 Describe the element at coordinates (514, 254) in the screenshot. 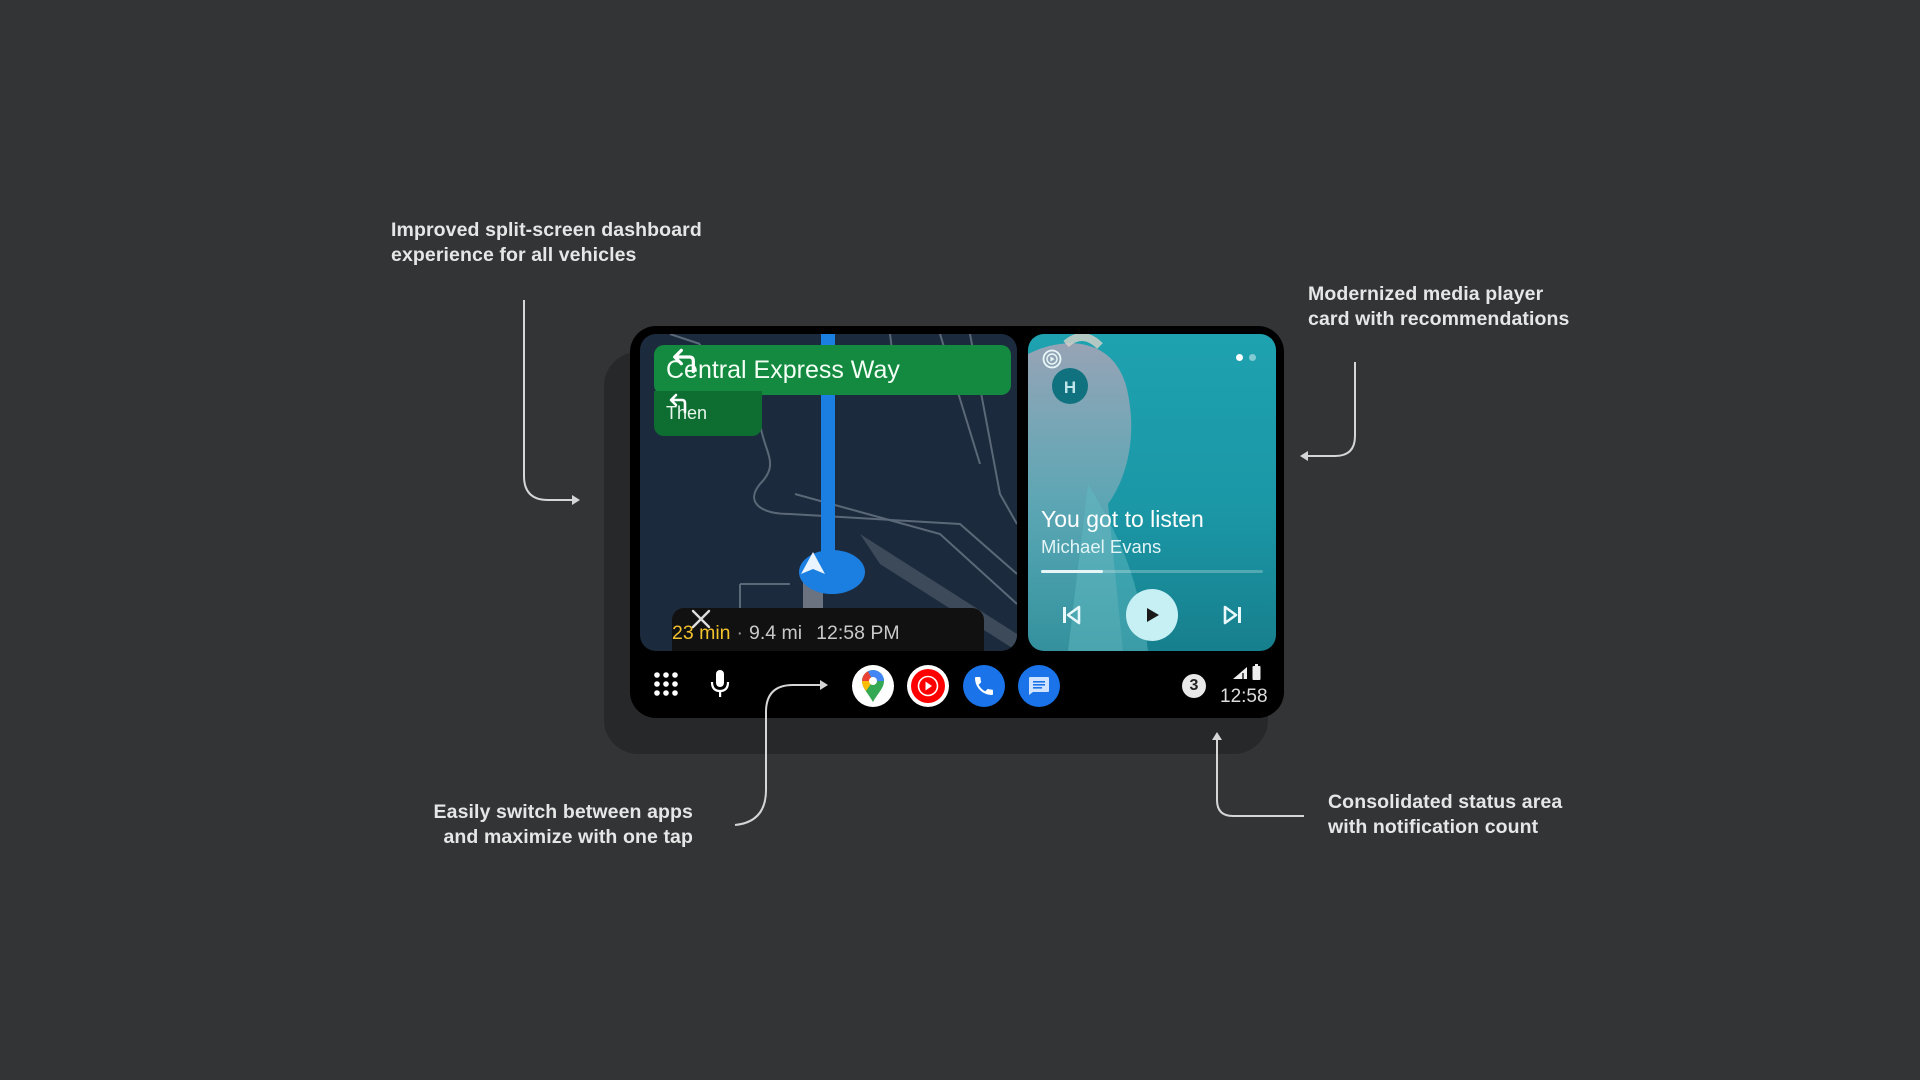

I see `annotation-line: experience for all vehicles` at that location.